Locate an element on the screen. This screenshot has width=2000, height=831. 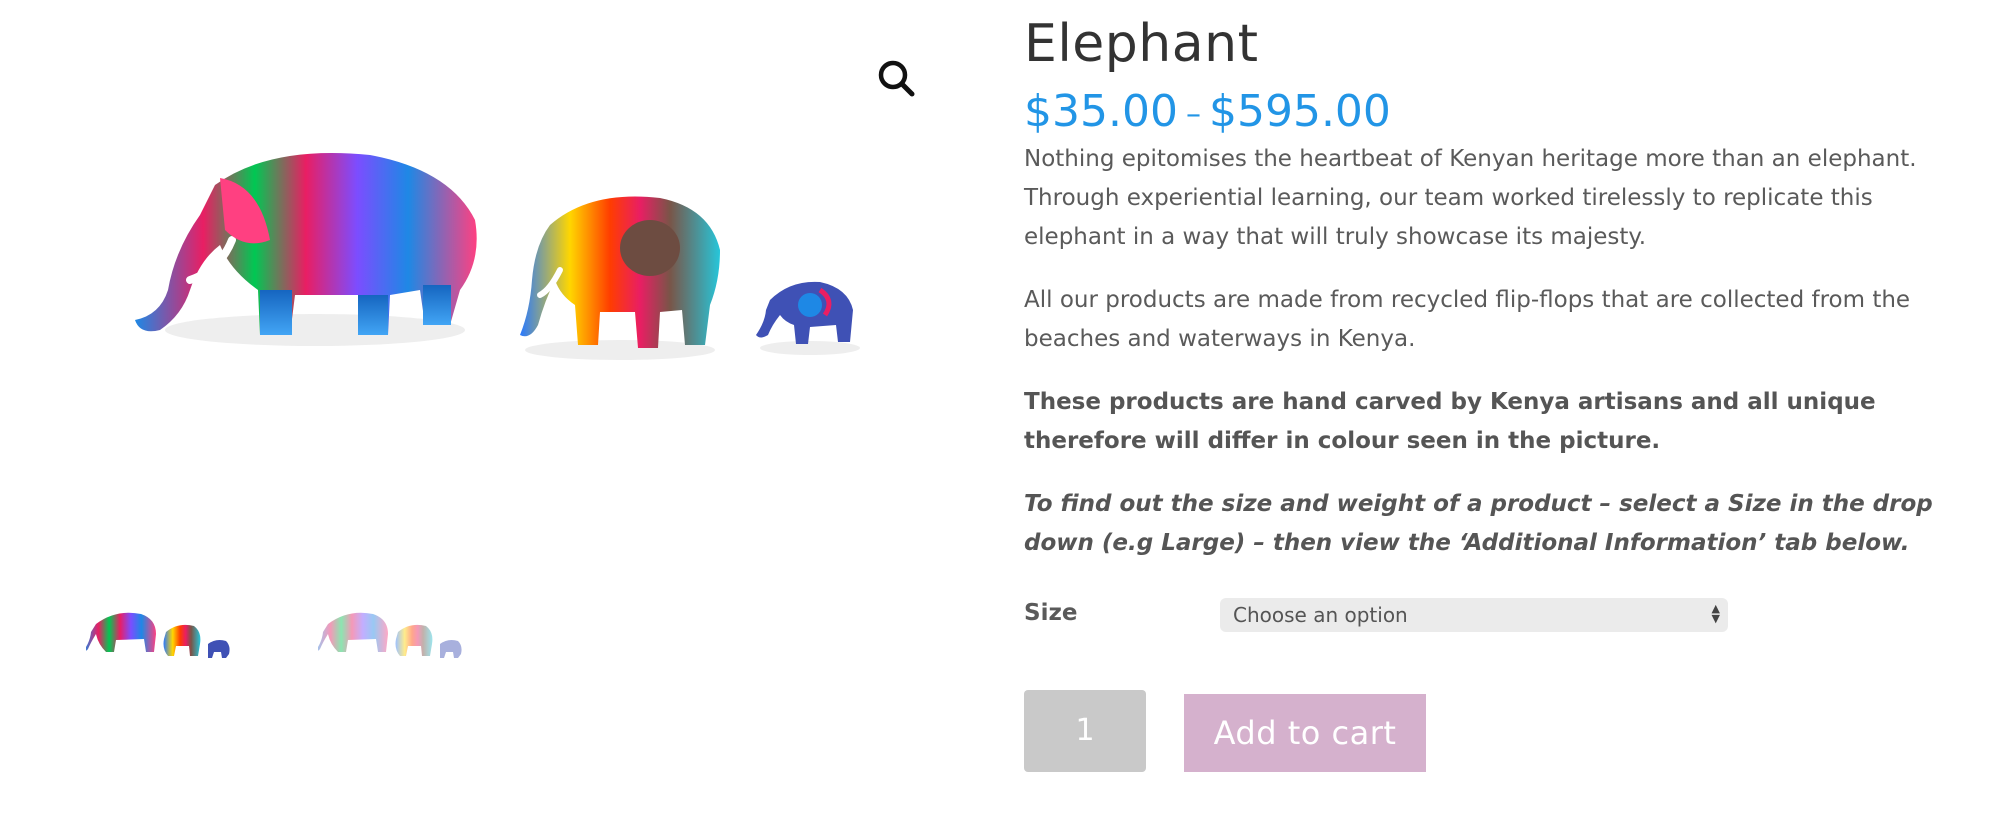
zoom-button is located at coordinates (897, 81).